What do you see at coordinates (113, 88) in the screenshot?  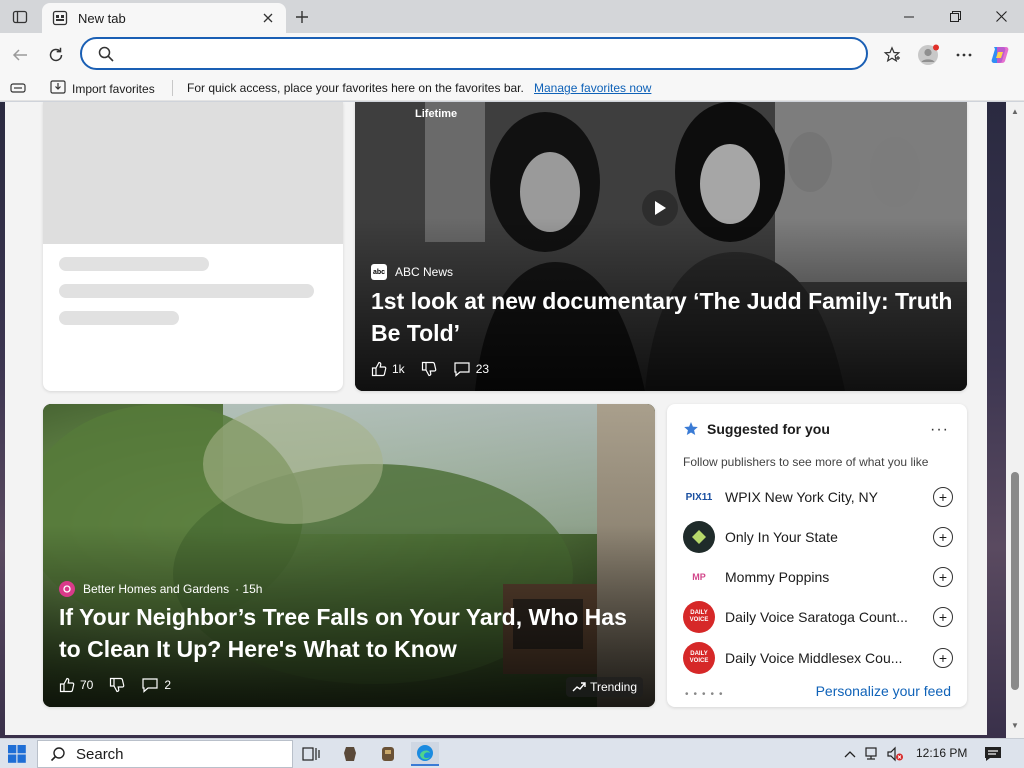 I see `import-favorites-label: Import favorites` at bounding box center [113, 88].